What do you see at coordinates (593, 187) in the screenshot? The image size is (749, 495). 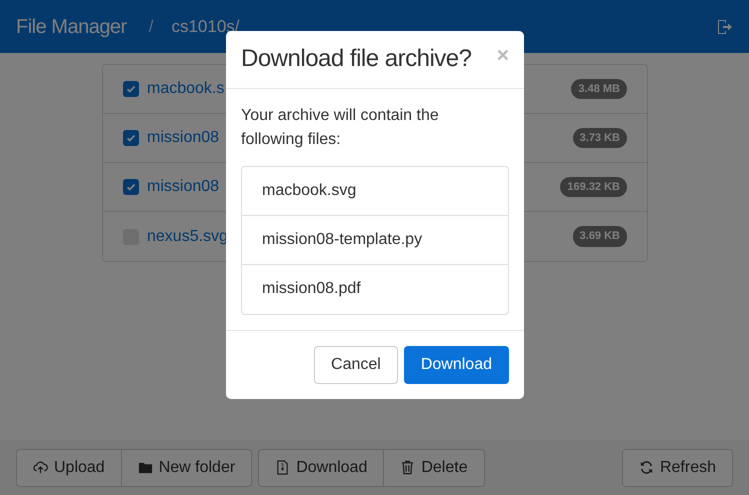 I see `file-size: 169.32 KB` at bounding box center [593, 187].